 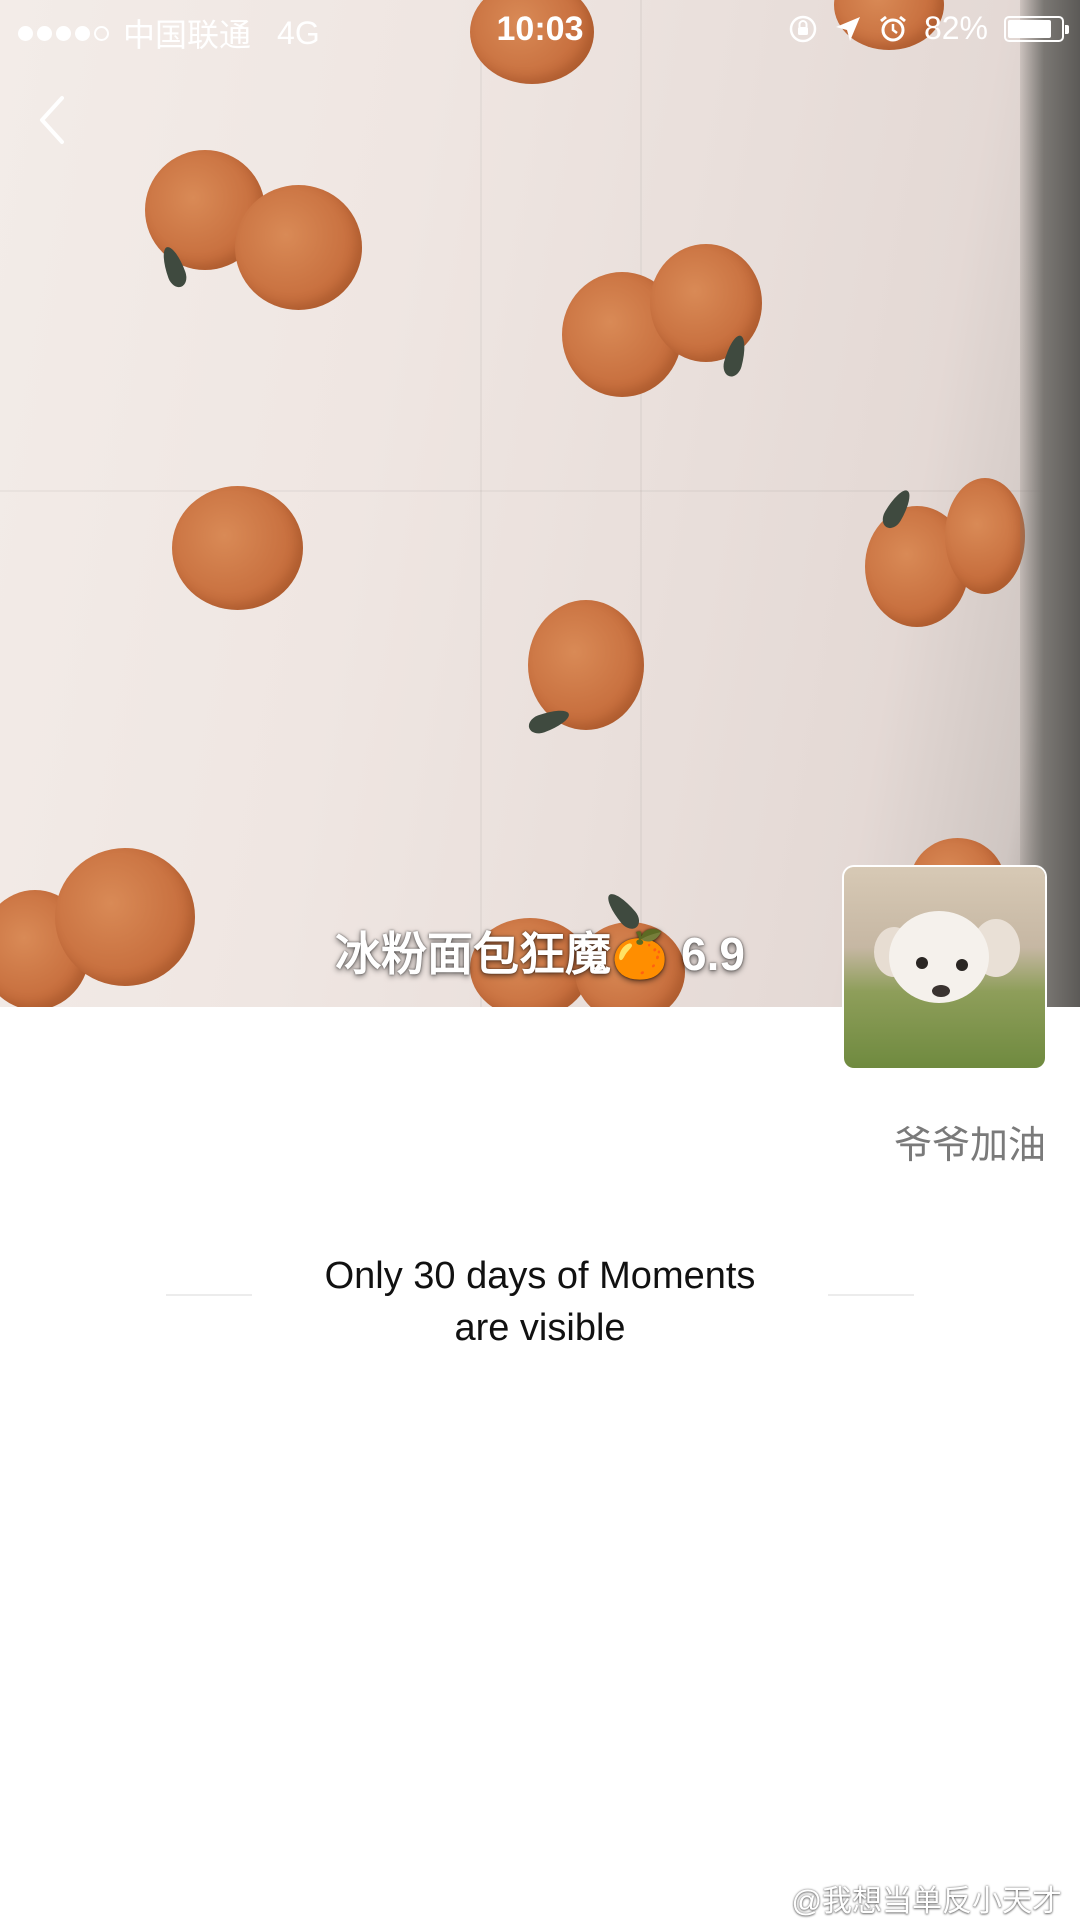 I want to click on moments-note-line-1: Only 30 days of Moments, so click(x=540, y=1276).